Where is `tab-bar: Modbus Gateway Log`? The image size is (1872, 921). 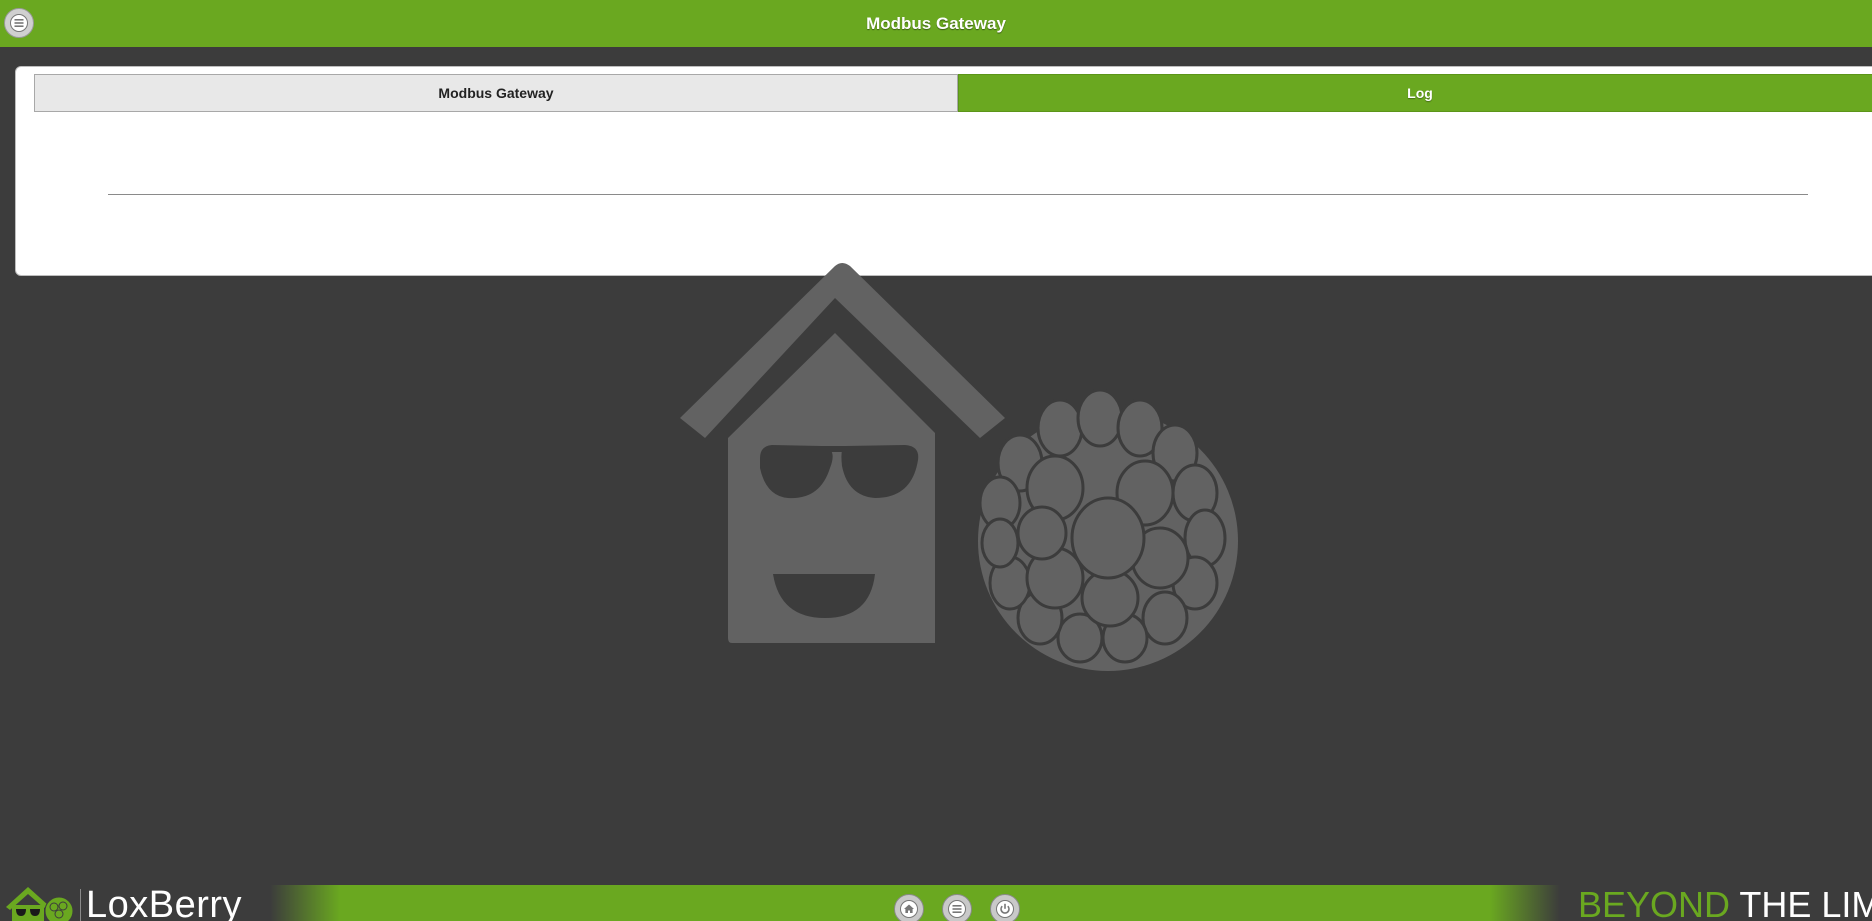
tab-bar: Modbus Gateway Log is located at coordinates (953, 93).